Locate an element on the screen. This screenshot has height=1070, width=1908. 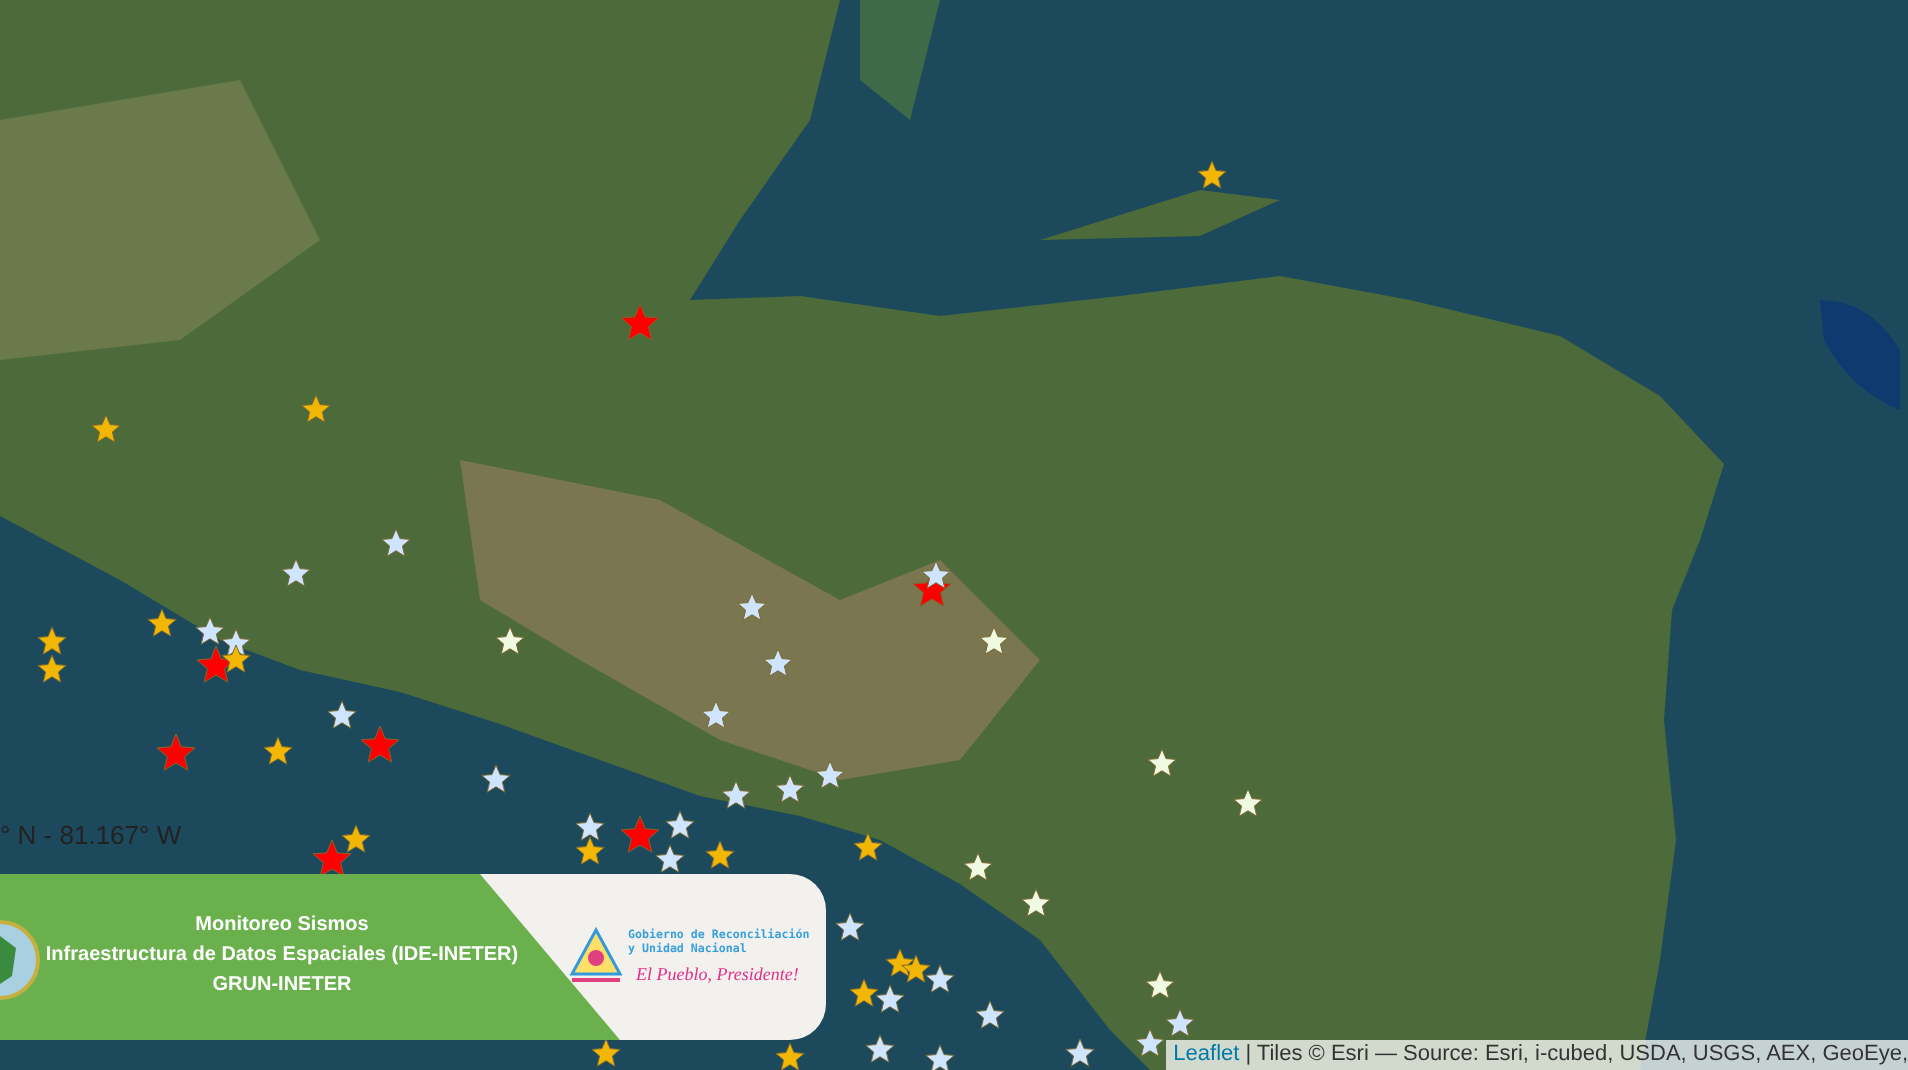
coordinates-text: ° N - 81.167° W is located at coordinates (91, 836).